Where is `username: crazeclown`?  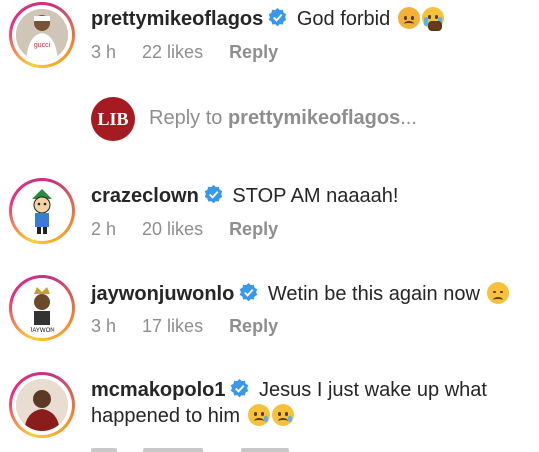 username: crazeclown is located at coordinates (145, 196).